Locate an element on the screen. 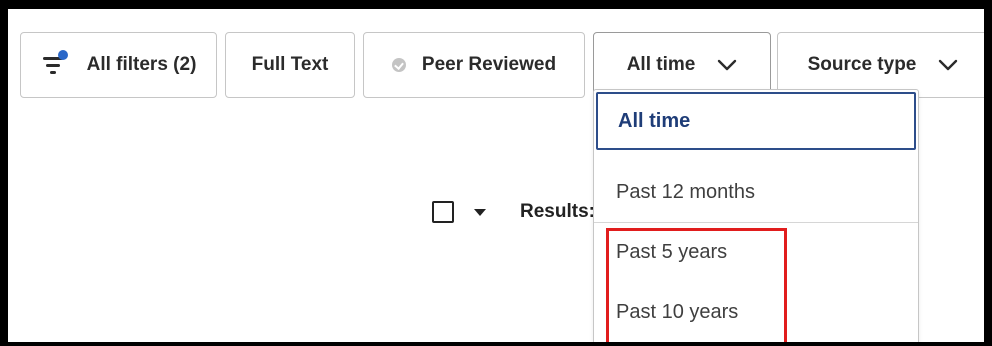 The image size is (992, 346). select-all-checkbox is located at coordinates (443, 212).